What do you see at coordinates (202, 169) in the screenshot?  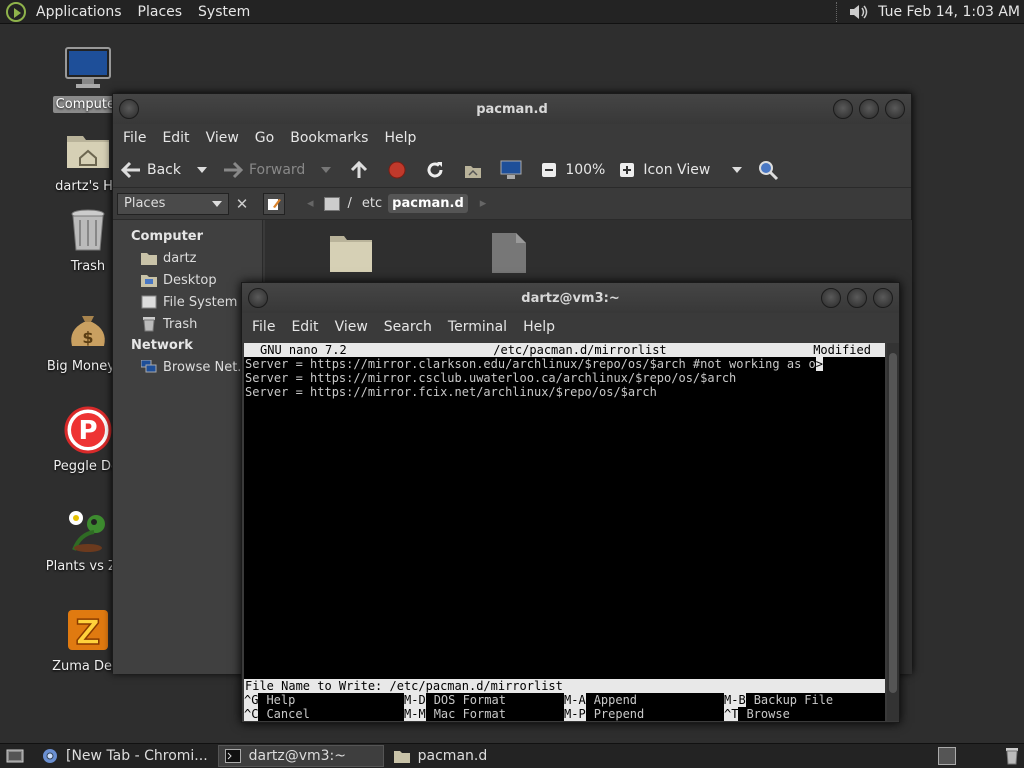 I see `back-history-dropdown` at bounding box center [202, 169].